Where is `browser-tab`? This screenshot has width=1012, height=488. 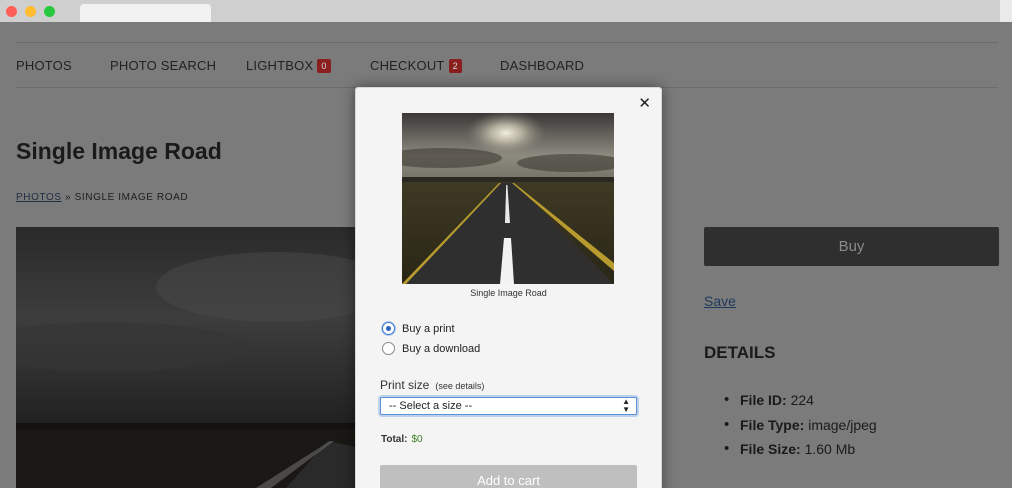
browser-tab is located at coordinates (145, 13).